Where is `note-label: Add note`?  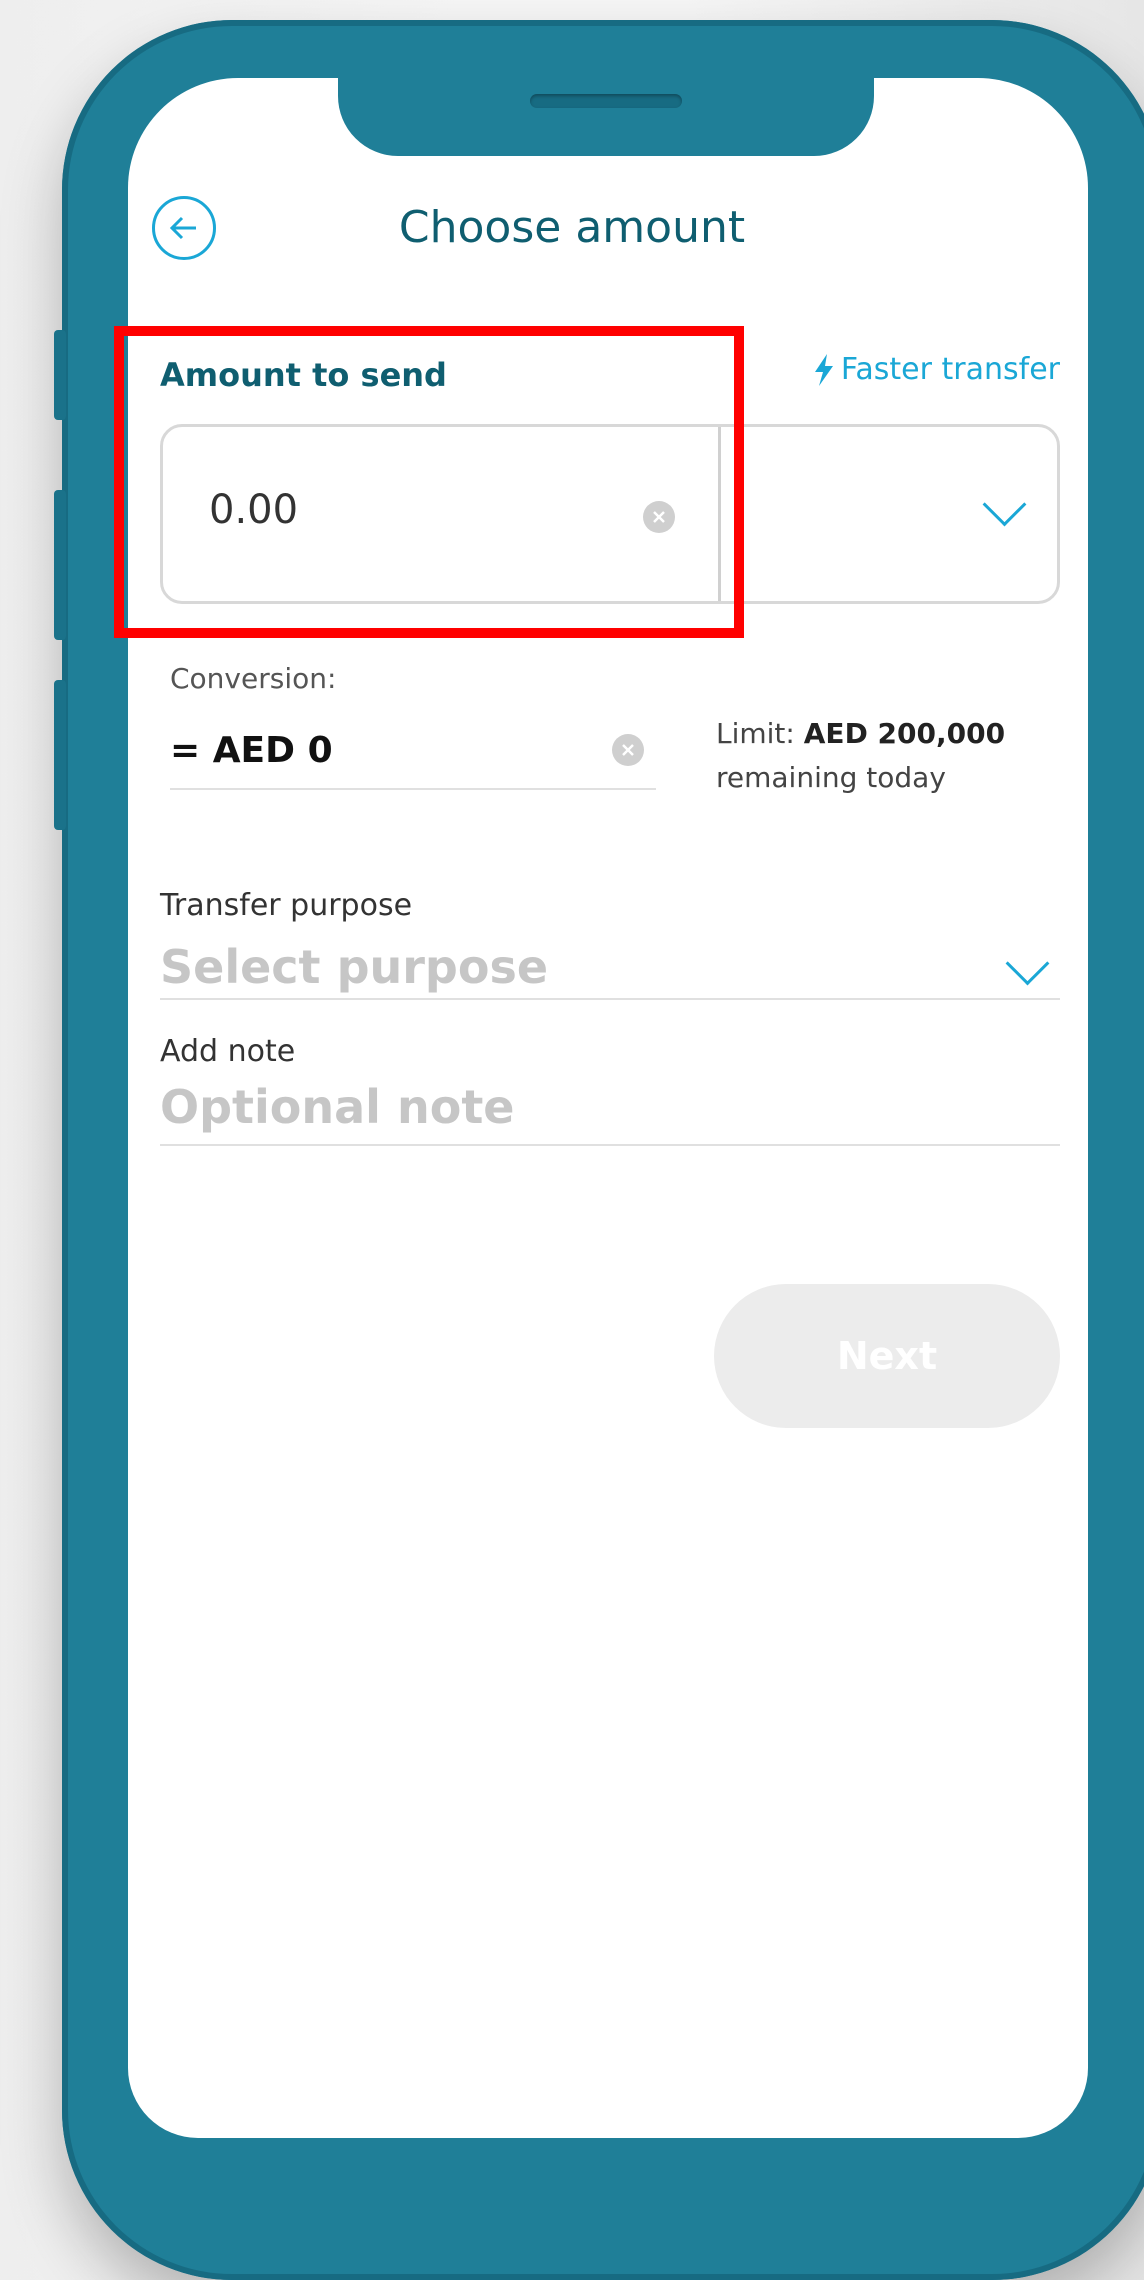 note-label: Add note is located at coordinates (228, 1051).